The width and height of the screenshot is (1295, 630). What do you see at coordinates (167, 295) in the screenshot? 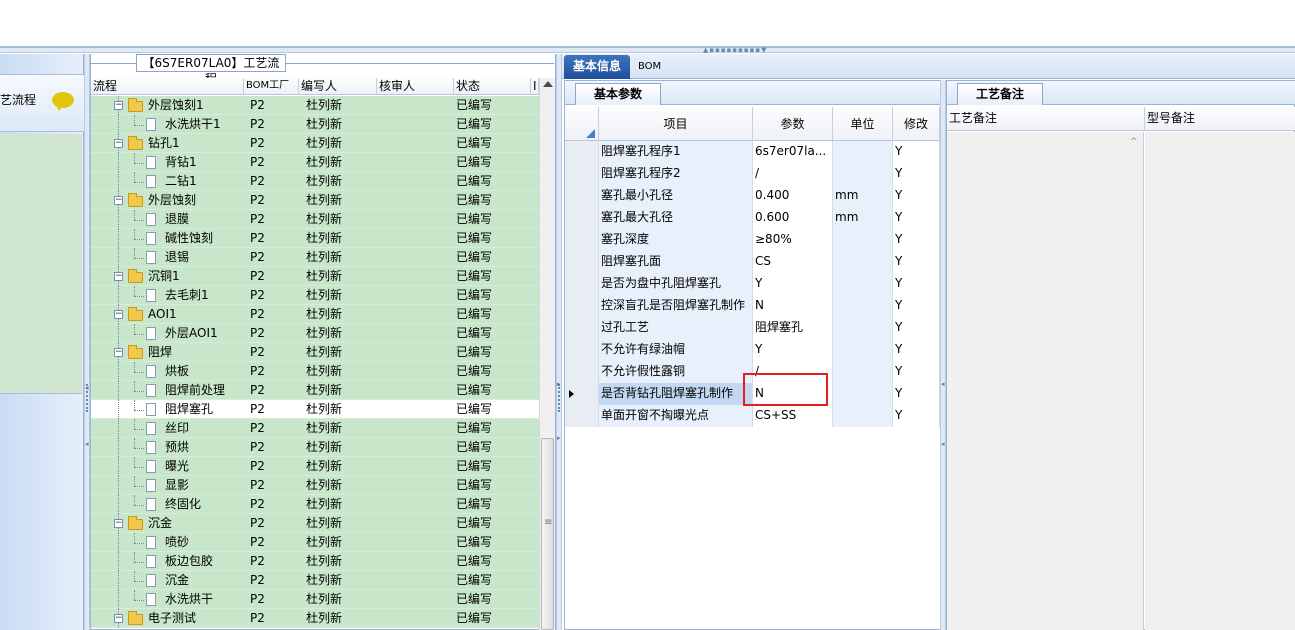
I see `tree-node: 去毛刺1` at bounding box center [167, 295].